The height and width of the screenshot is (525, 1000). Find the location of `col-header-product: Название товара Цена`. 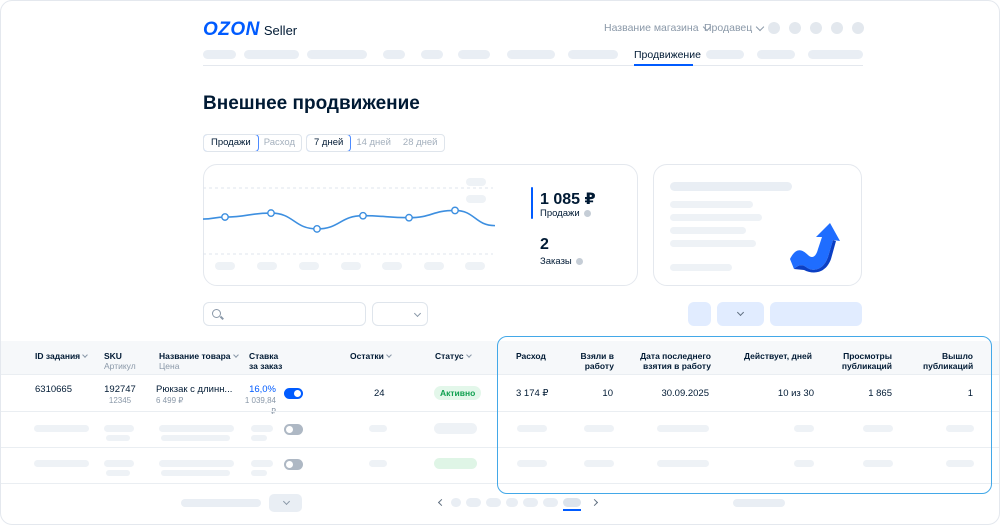

col-header-product: Название товара Цена is located at coordinates (199, 361).